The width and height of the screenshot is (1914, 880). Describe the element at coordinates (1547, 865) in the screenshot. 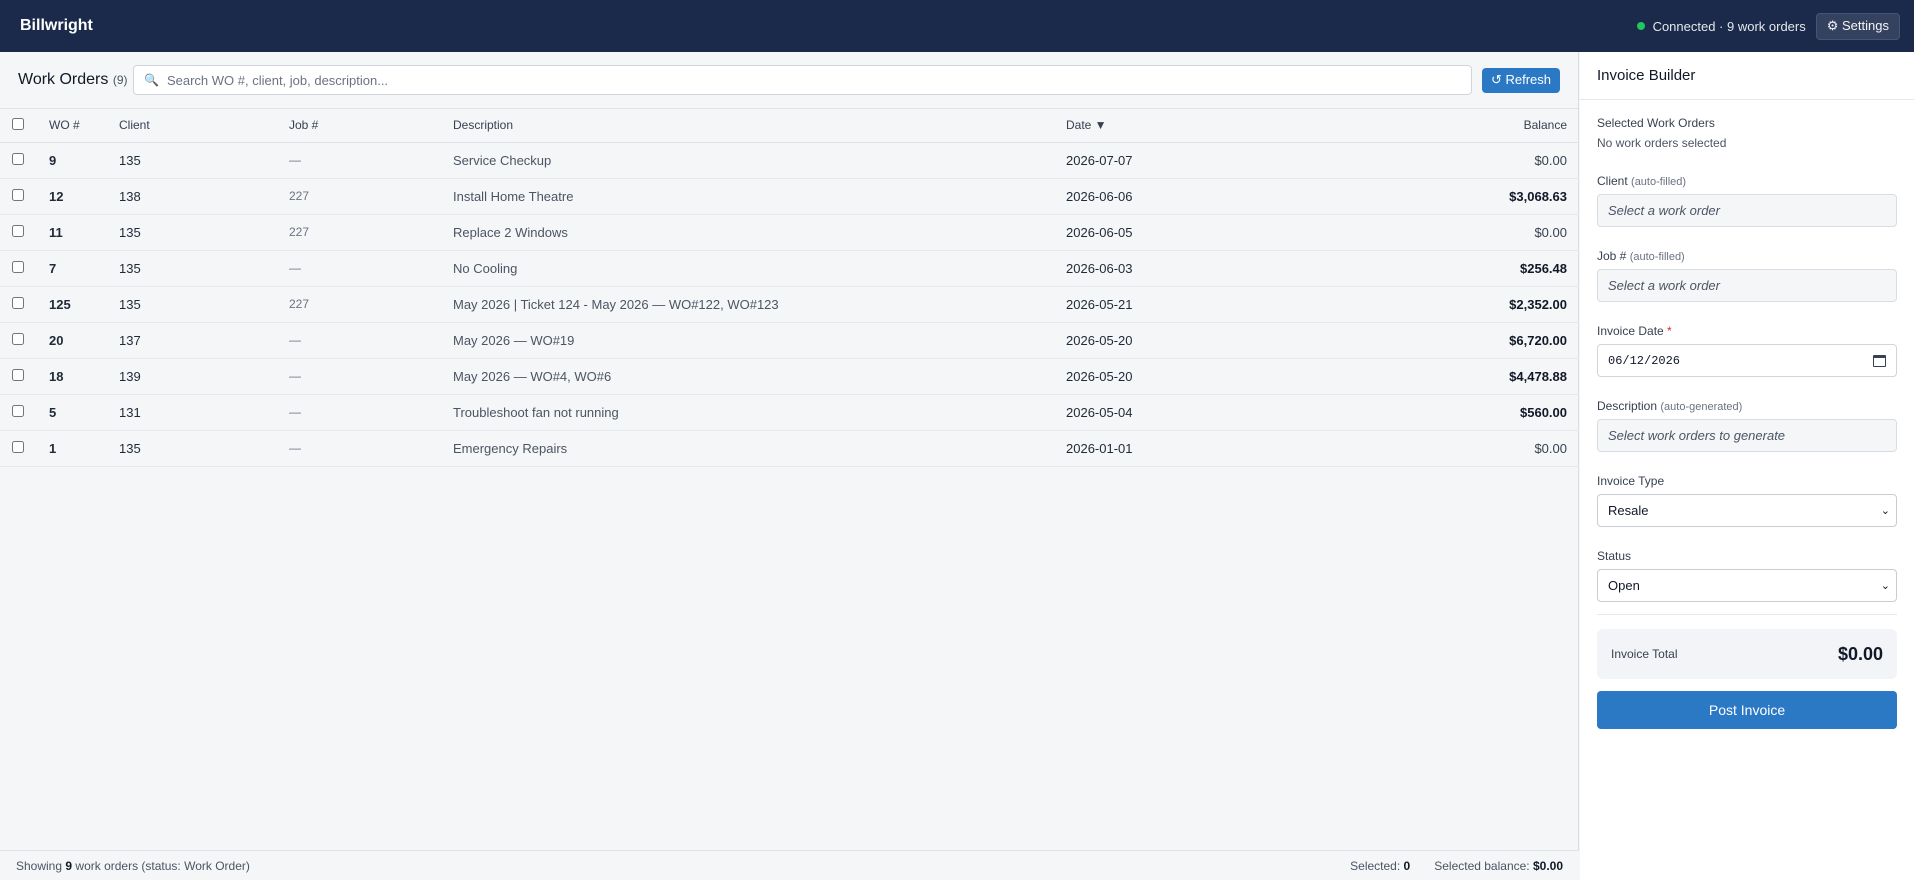

I see `selected-balance-value: $0.00` at that location.